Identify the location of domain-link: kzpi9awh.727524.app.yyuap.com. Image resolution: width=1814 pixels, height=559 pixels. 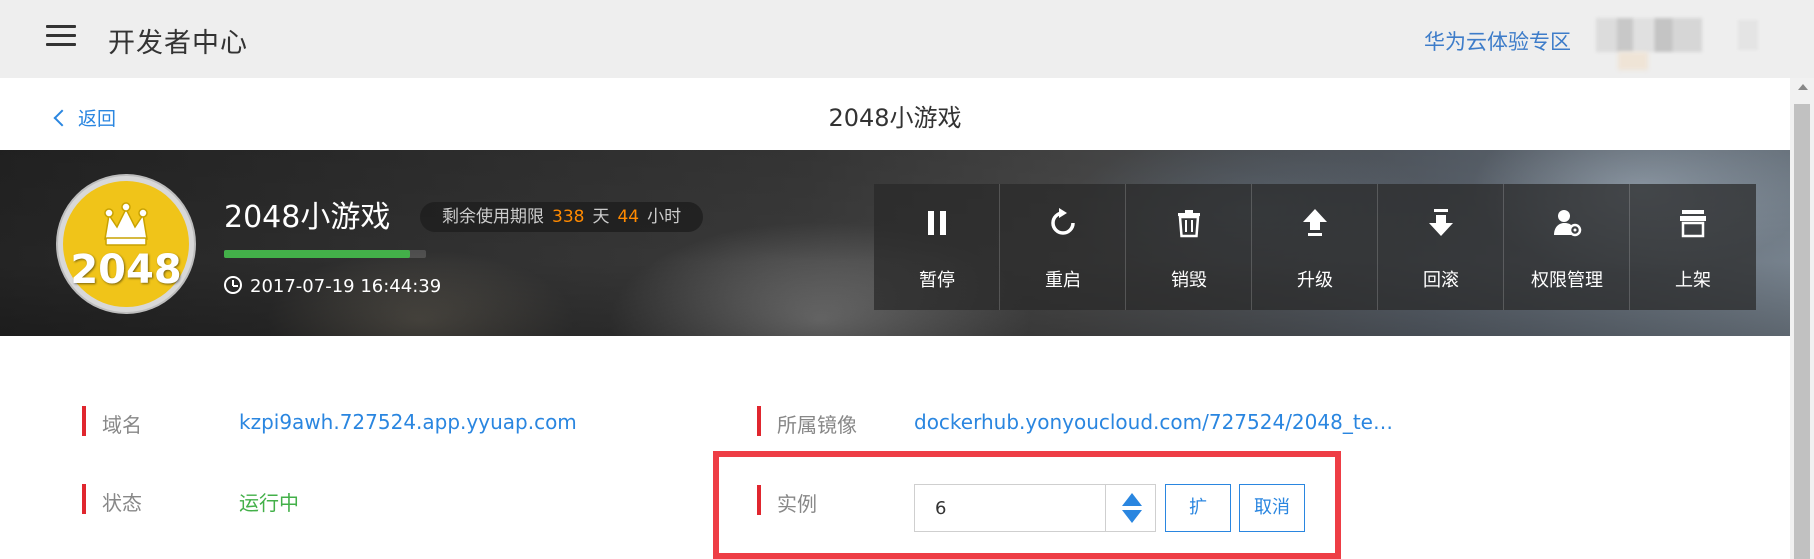
(408, 422).